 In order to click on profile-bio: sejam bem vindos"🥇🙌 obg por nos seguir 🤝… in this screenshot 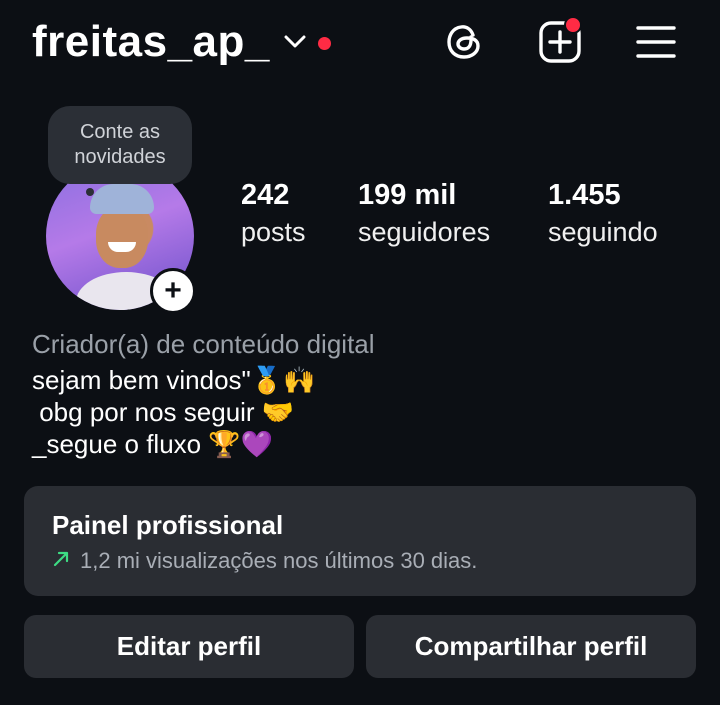, I will do `click(174, 412)`.